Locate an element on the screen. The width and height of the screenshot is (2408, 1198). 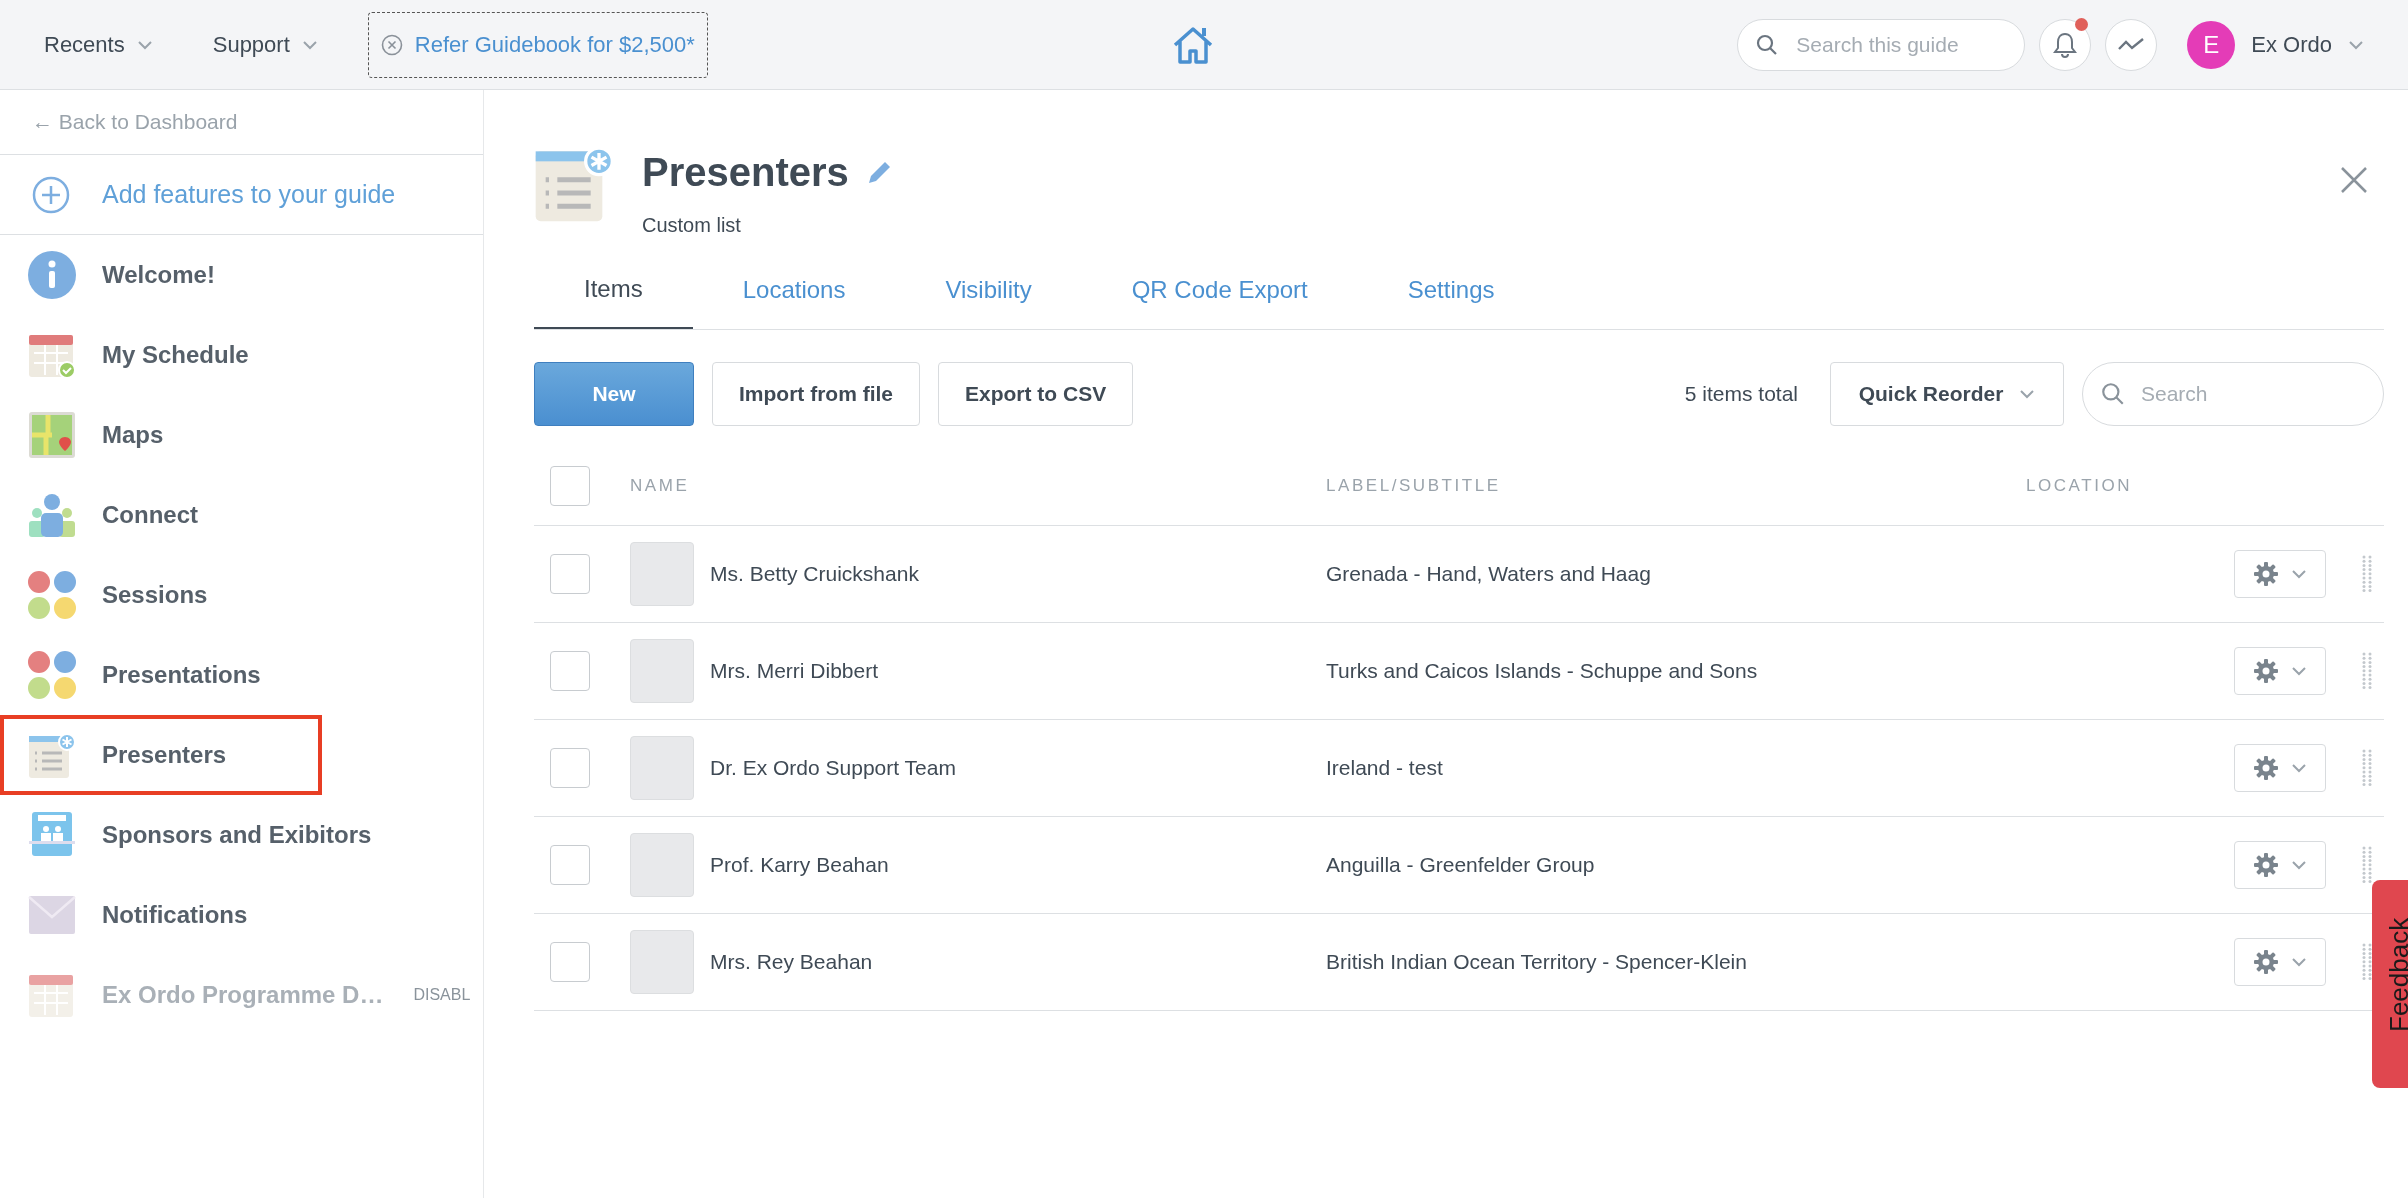
sidebar-item: Sponsors and Exibitors is located at coordinates (241, 835).